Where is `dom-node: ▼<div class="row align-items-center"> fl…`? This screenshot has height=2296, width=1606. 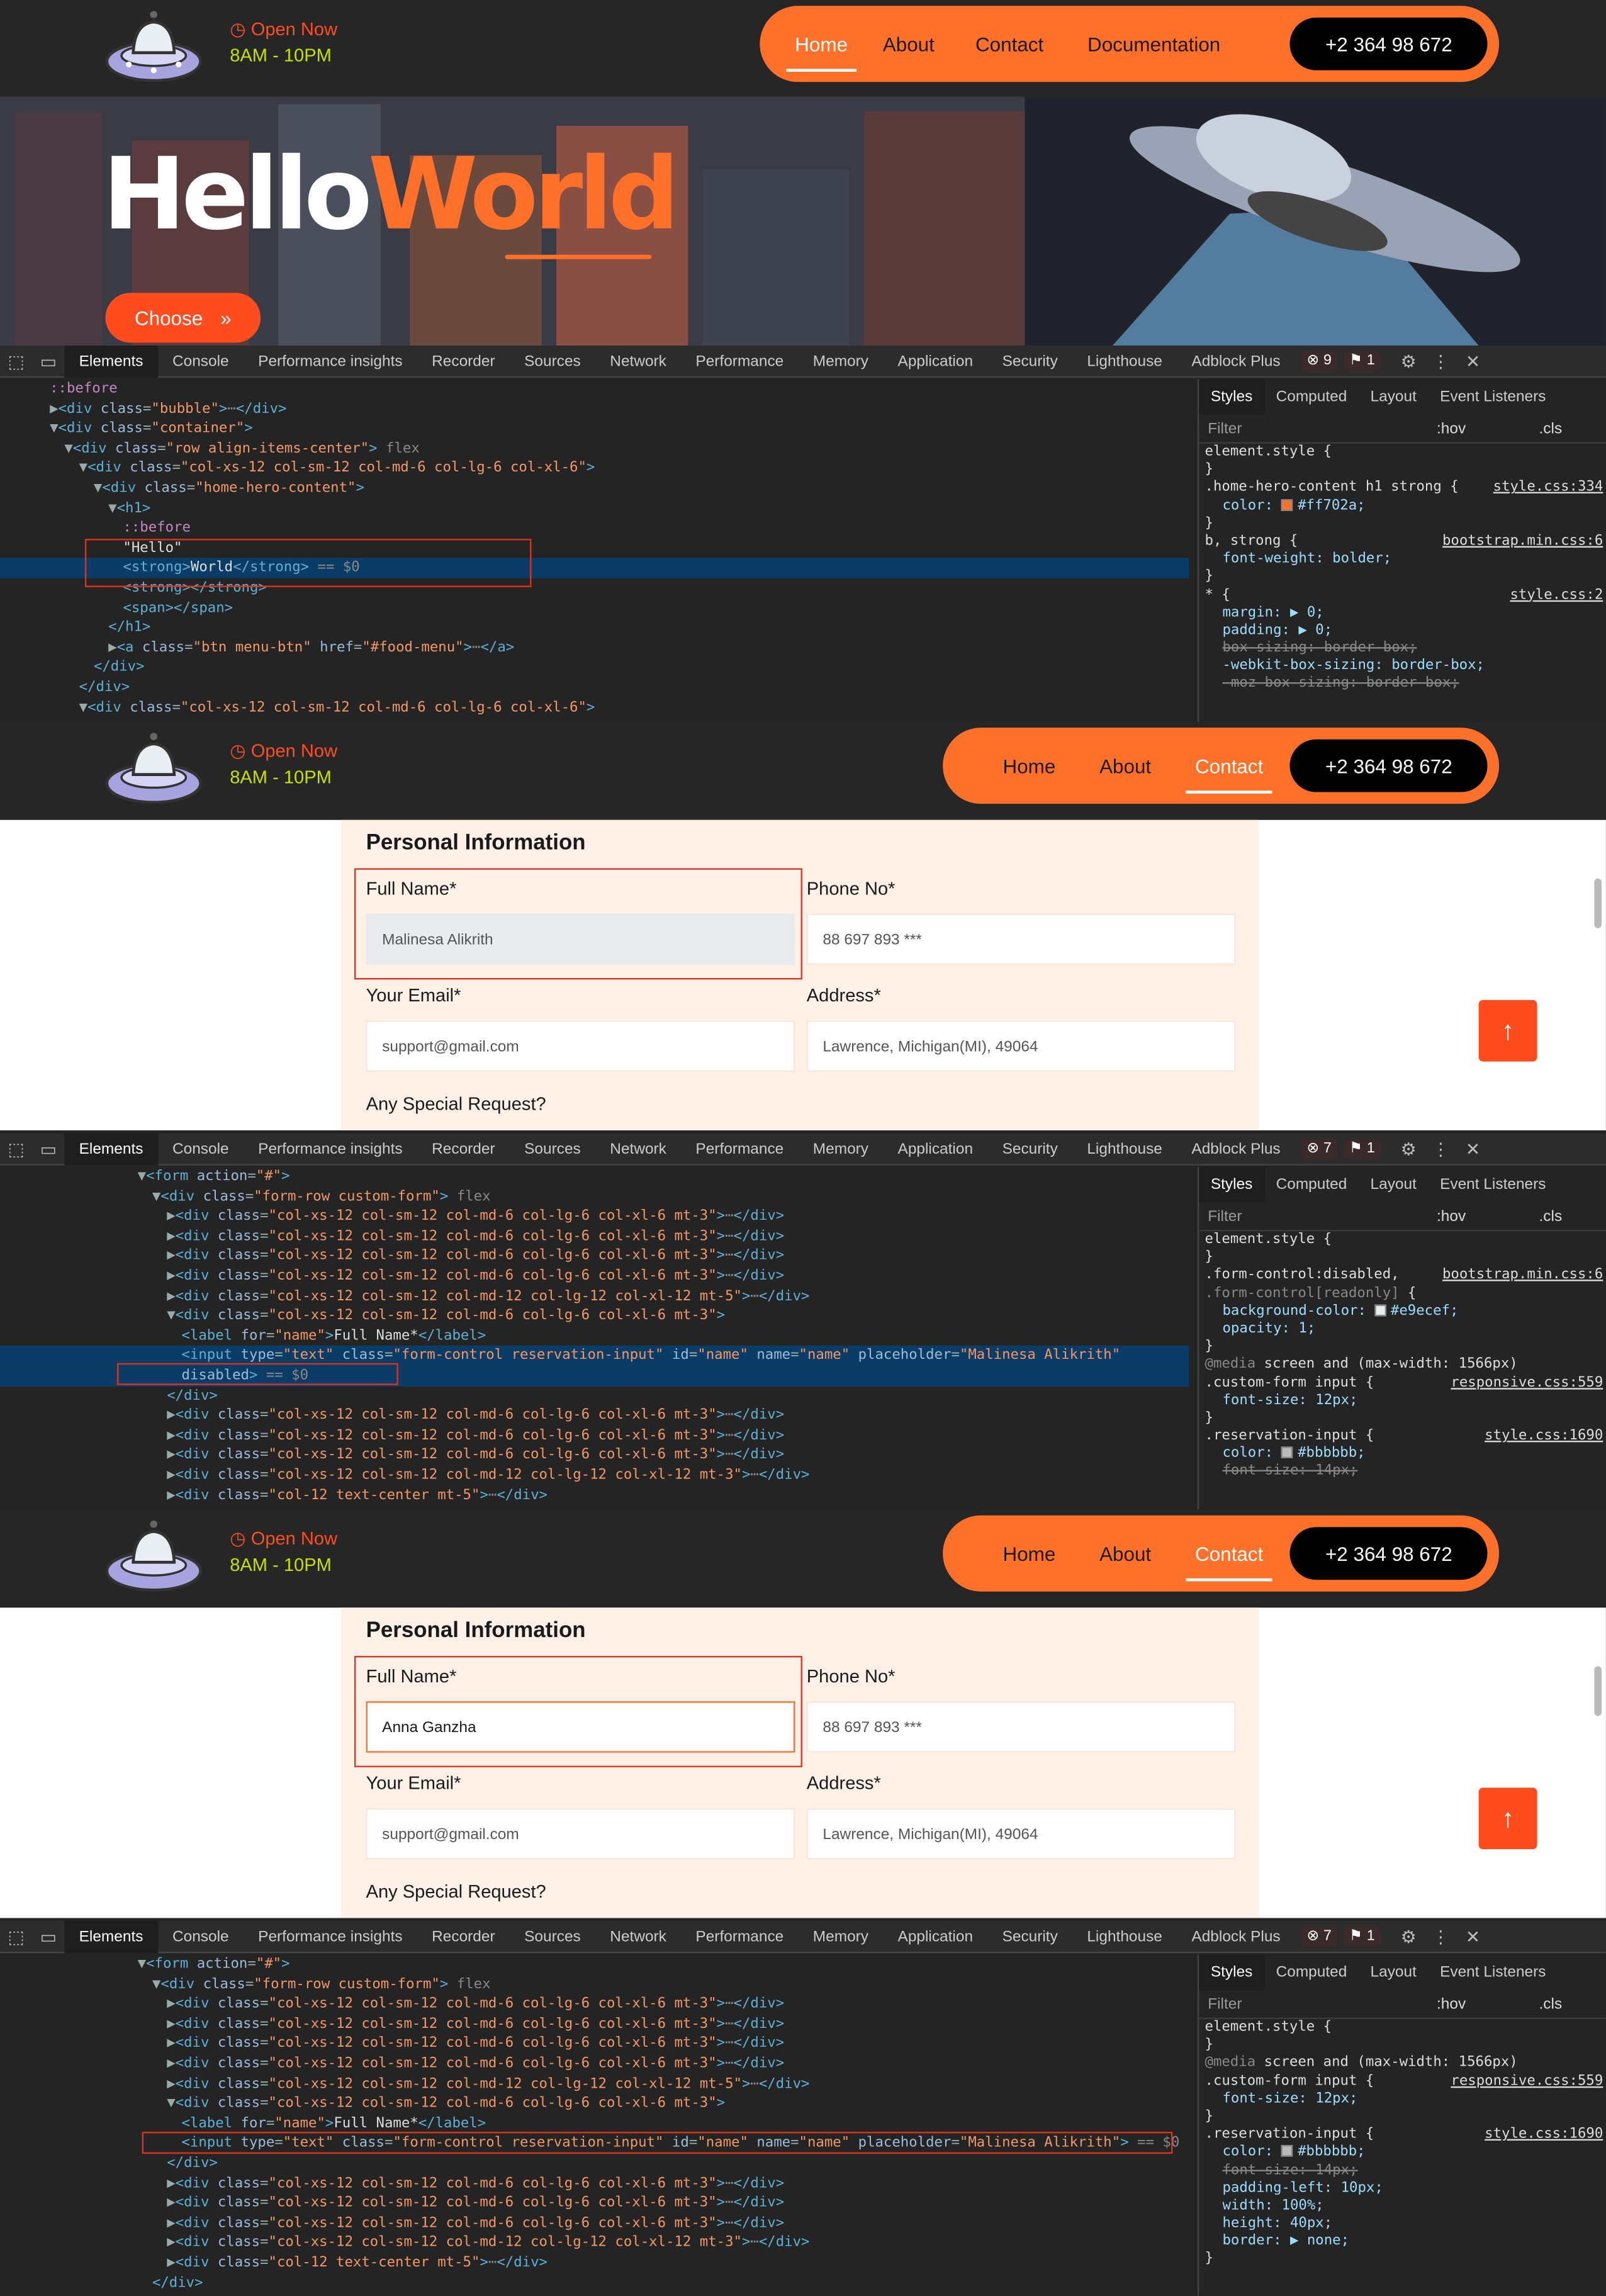
dom-node: ▼<div class="row align-items-center"> fl… is located at coordinates (594, 449).